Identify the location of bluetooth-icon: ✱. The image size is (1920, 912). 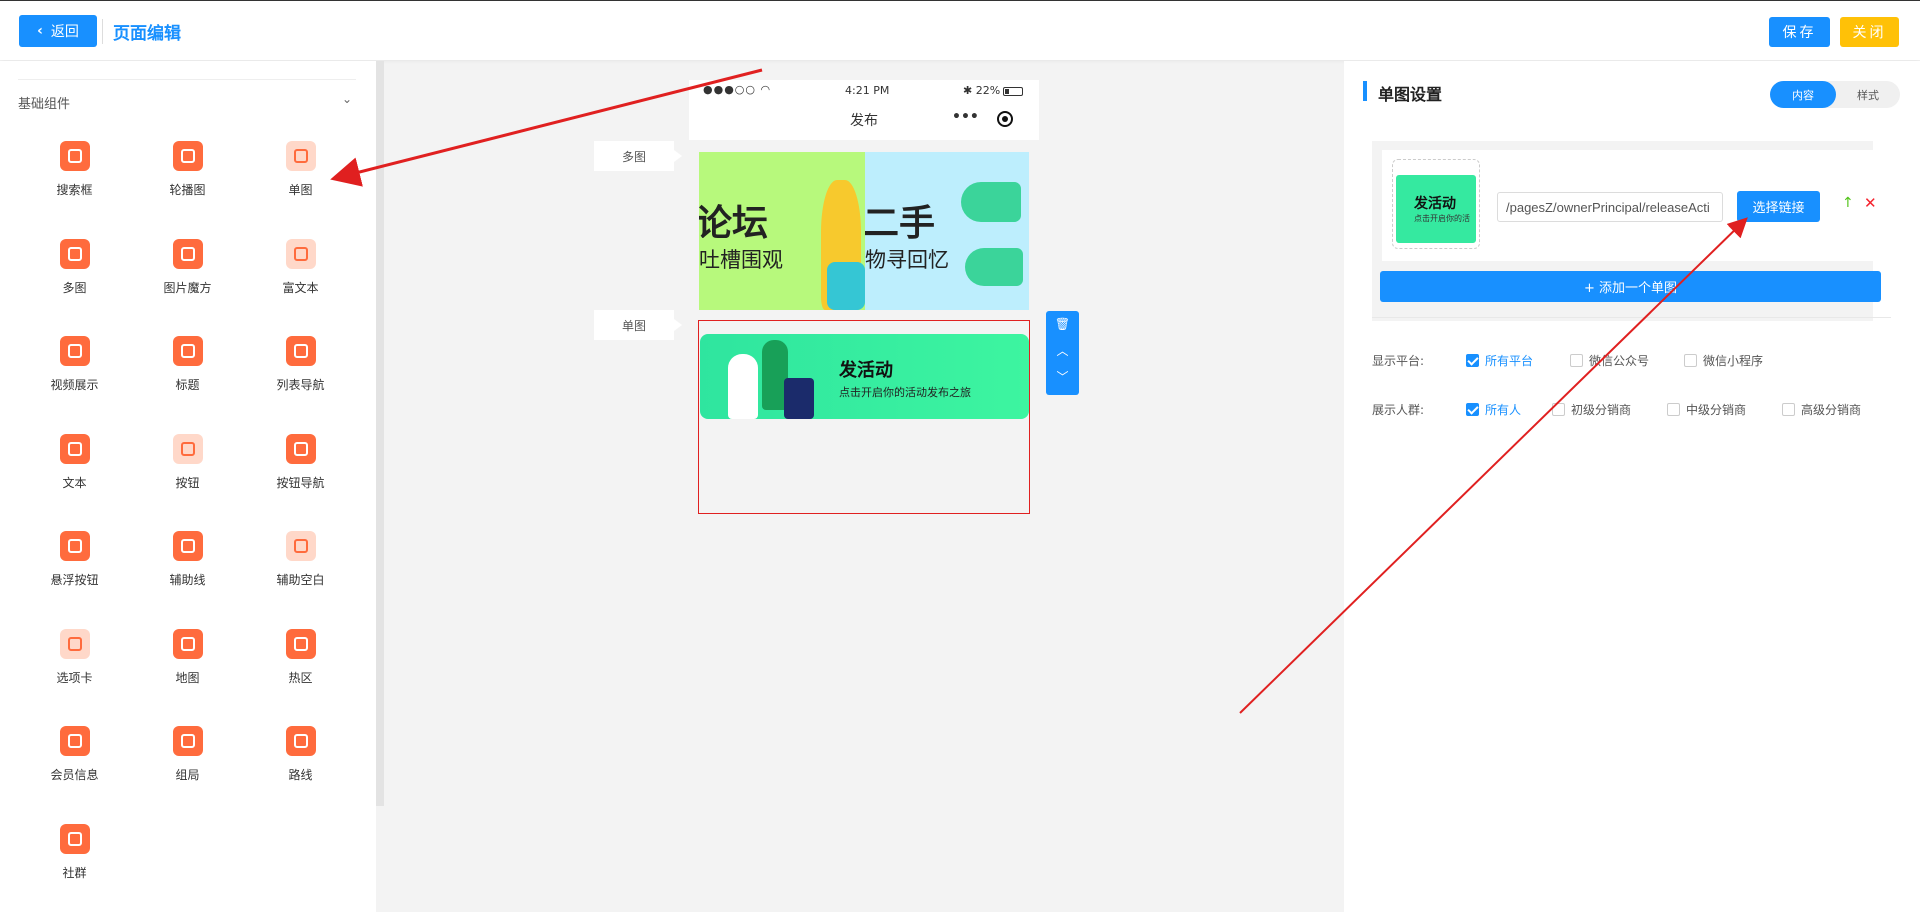
(968, 90).